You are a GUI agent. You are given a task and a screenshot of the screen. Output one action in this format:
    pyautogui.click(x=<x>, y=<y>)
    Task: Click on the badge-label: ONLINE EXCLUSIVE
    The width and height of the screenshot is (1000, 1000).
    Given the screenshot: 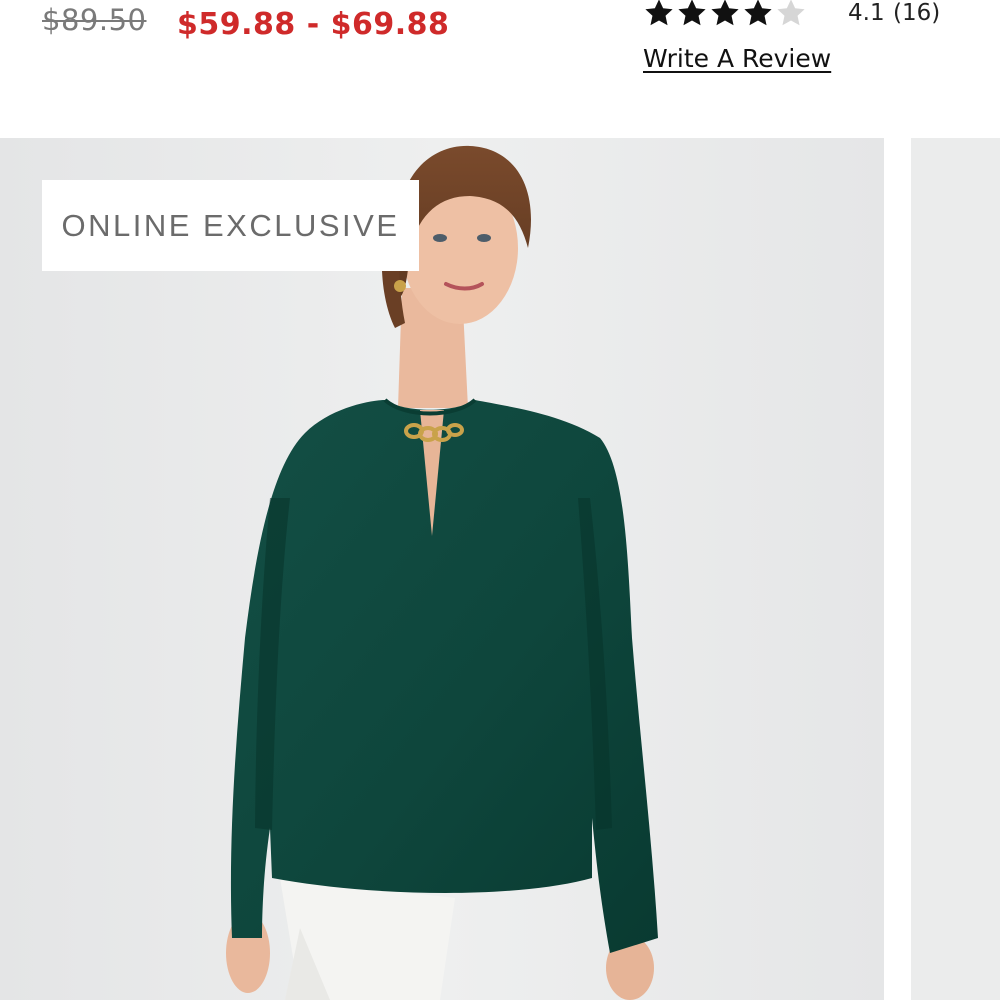 What is the action you would take?
    pyautogui.click(x=230, y=225)
    